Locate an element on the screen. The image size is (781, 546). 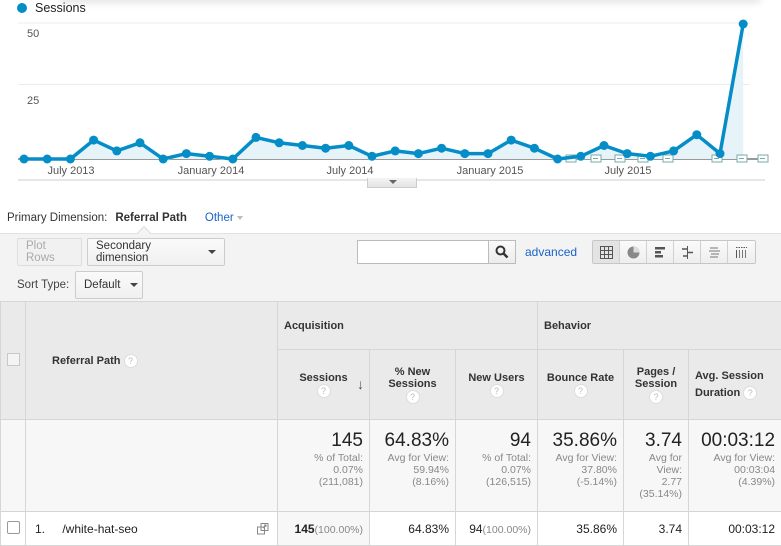
view-term-cloud-button is located at coordinates (714, 252).